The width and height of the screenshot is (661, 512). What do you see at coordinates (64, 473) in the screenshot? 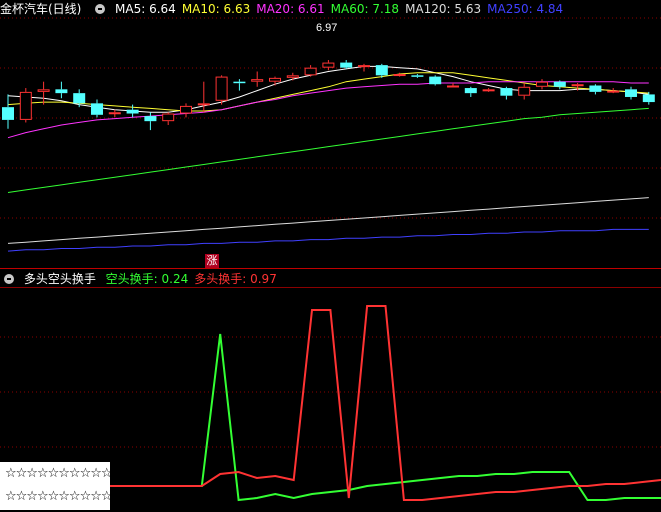
I see `star-row-1: ☆☆☆☆☆☆☆☆☆☆☆` at bounding box center [64, 473].